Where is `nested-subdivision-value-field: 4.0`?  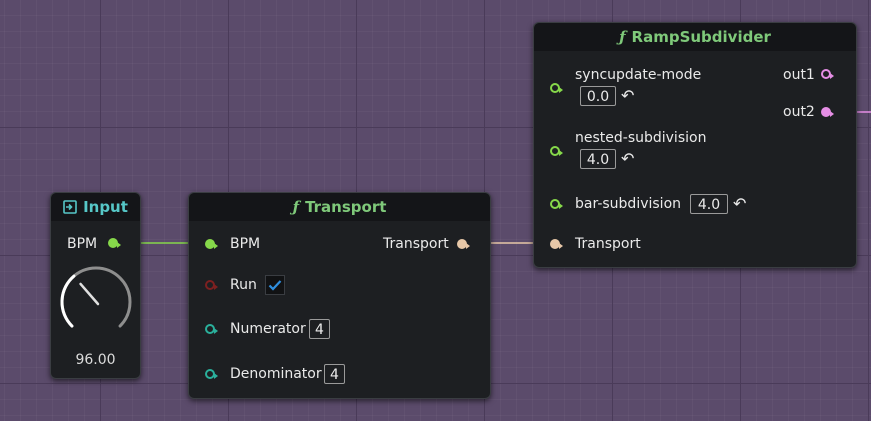
nested-subdivision-value-field: 4.0 is located at coordinates (598, 159).